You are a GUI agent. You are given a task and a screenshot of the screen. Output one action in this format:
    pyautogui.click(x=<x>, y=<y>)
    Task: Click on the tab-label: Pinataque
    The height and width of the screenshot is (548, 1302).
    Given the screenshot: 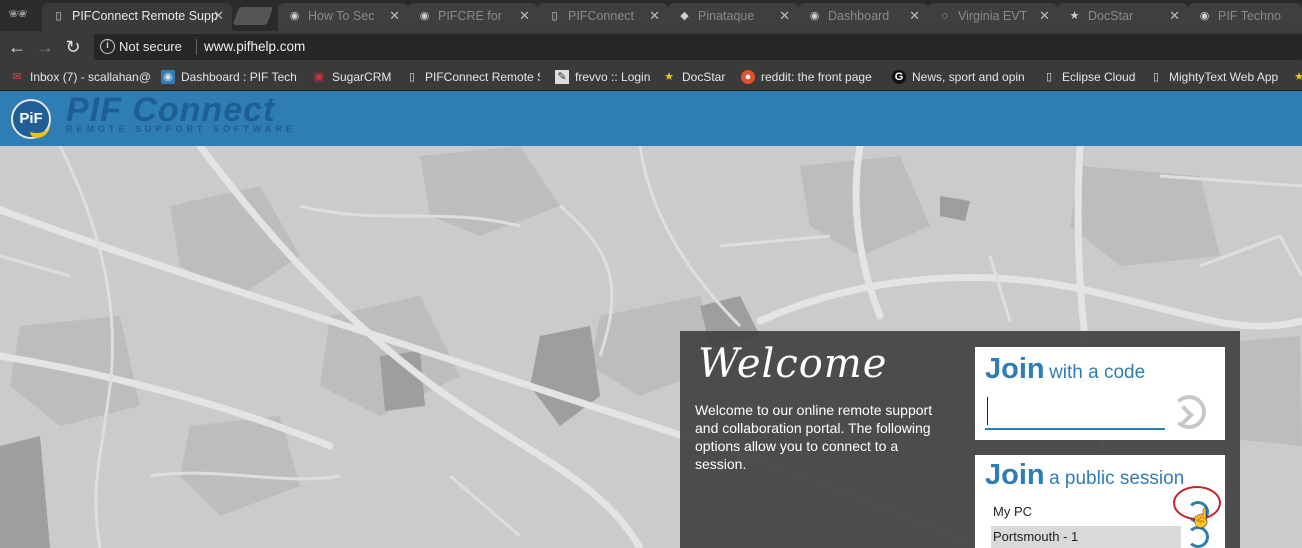 What is the action you would take?
    pyautogui.click(x=726, y=16)
    